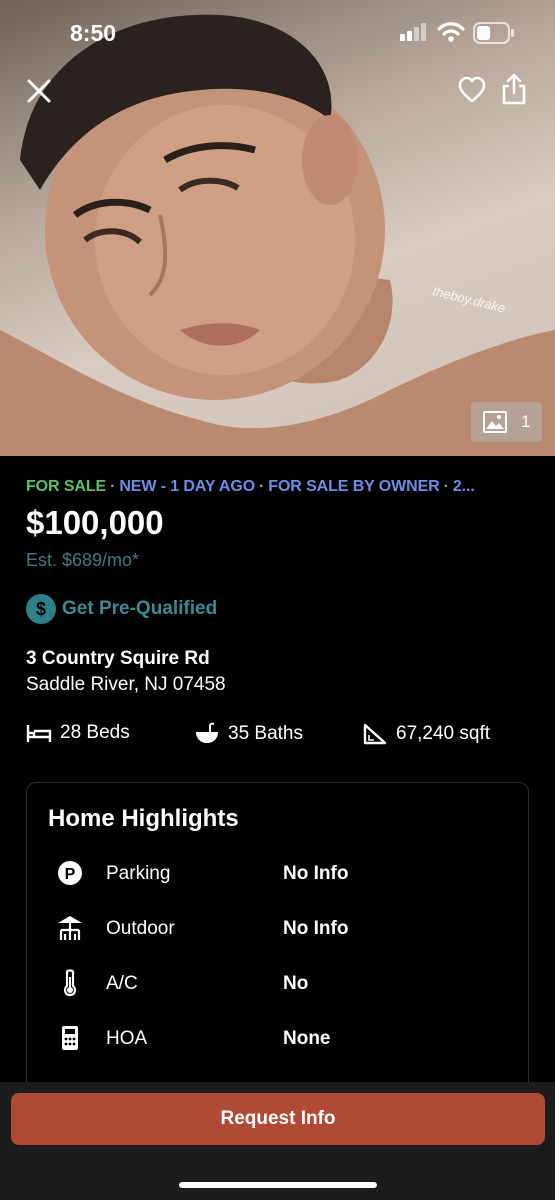 The width and height of the screenshot is (555, 1200). What do you see at coordinates (126, 684) in the screenshot?
I see `address-city: Saddle River, NJ 07458` at bounding box center [126, 684].